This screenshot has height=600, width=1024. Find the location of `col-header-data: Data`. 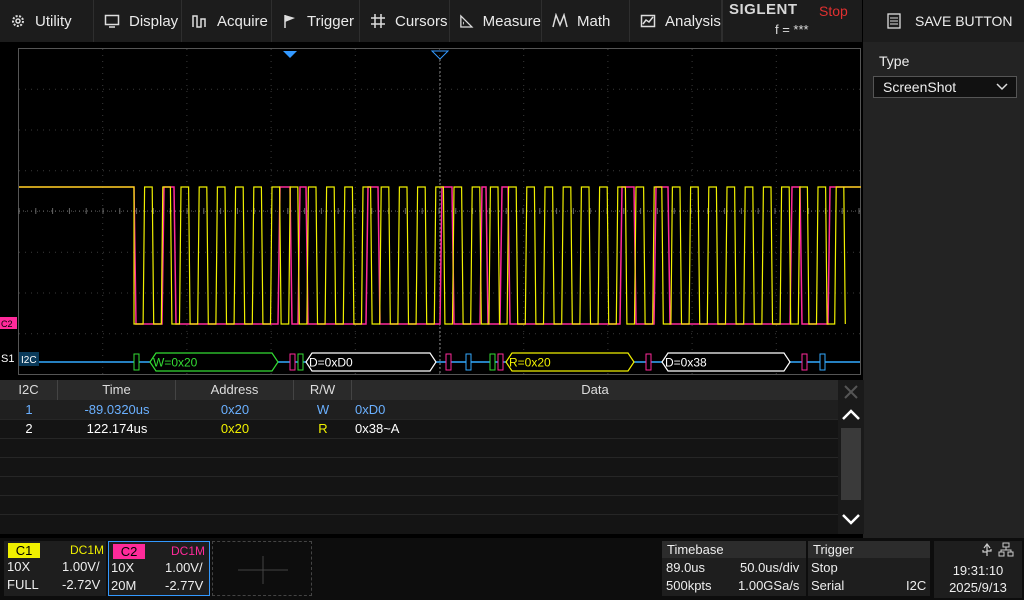

col-header-data: Data is located at coordinates (595, 390).